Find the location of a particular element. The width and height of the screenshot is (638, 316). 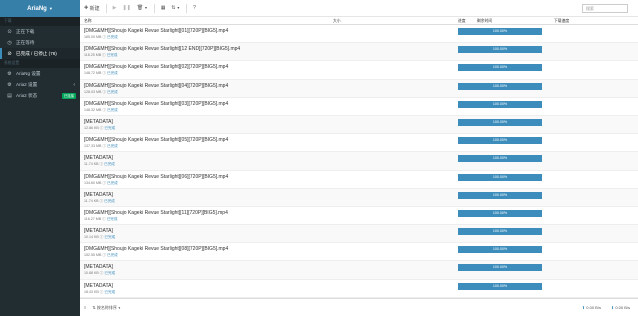

sort-button: ⇅ ▼ is located at coordinates (175, 8).